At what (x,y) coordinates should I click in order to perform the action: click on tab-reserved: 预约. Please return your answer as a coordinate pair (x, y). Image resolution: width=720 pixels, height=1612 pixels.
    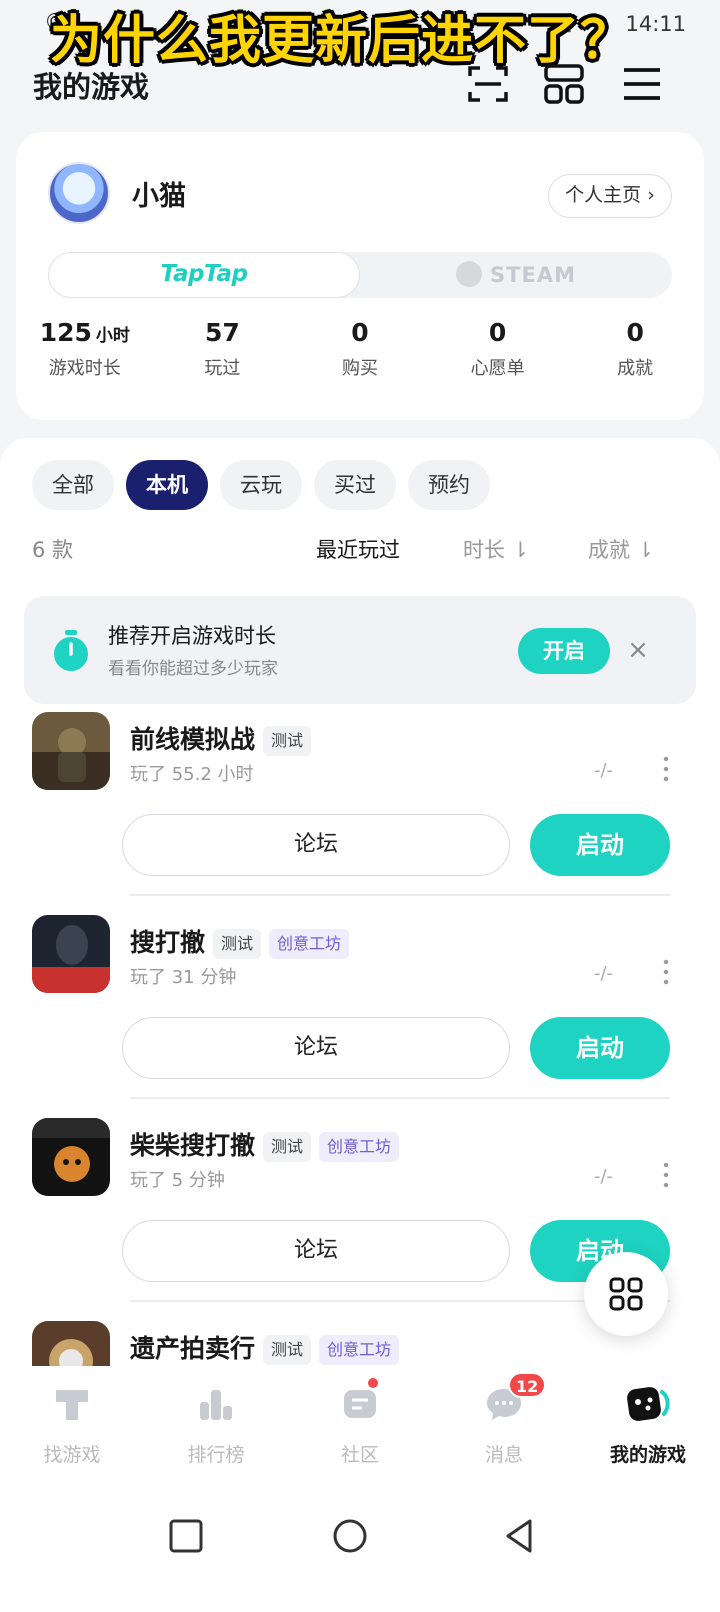
    Looking at the image, I should click on (449, 485).